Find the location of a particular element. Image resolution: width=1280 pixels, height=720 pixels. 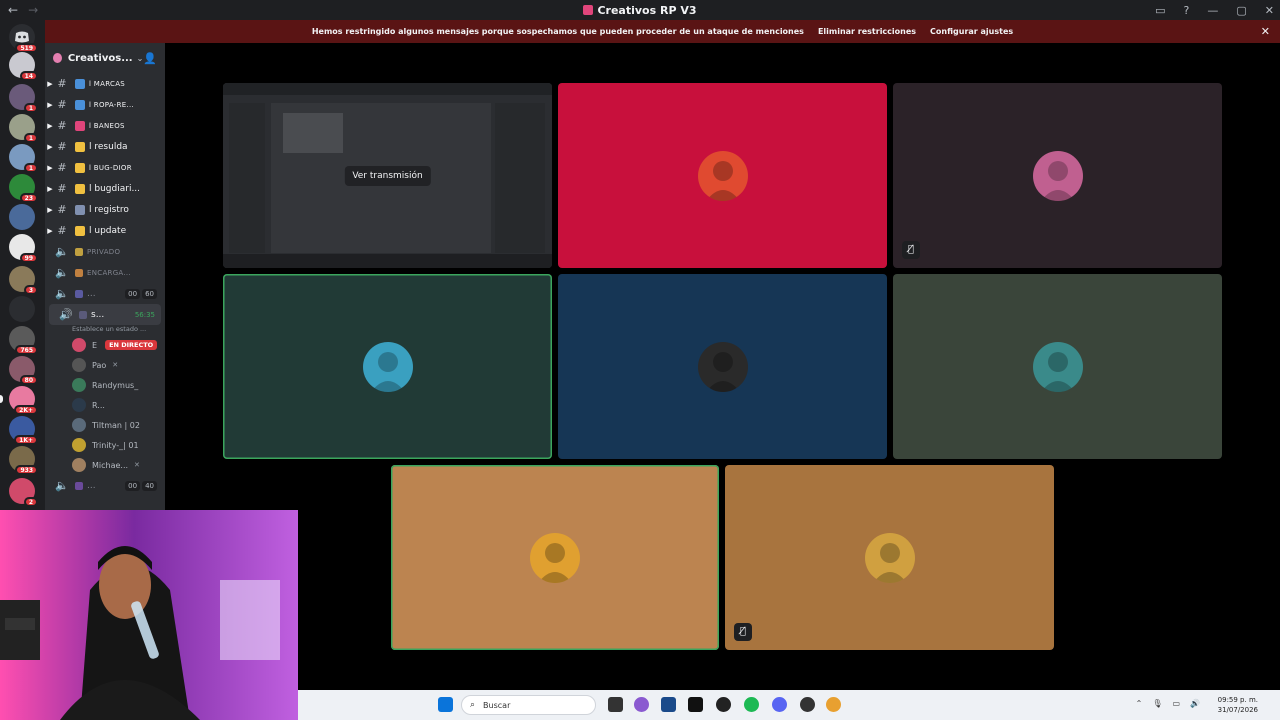

voice-channel-active: 🔊 s... 56:35 is located at coordinates (105, 314).